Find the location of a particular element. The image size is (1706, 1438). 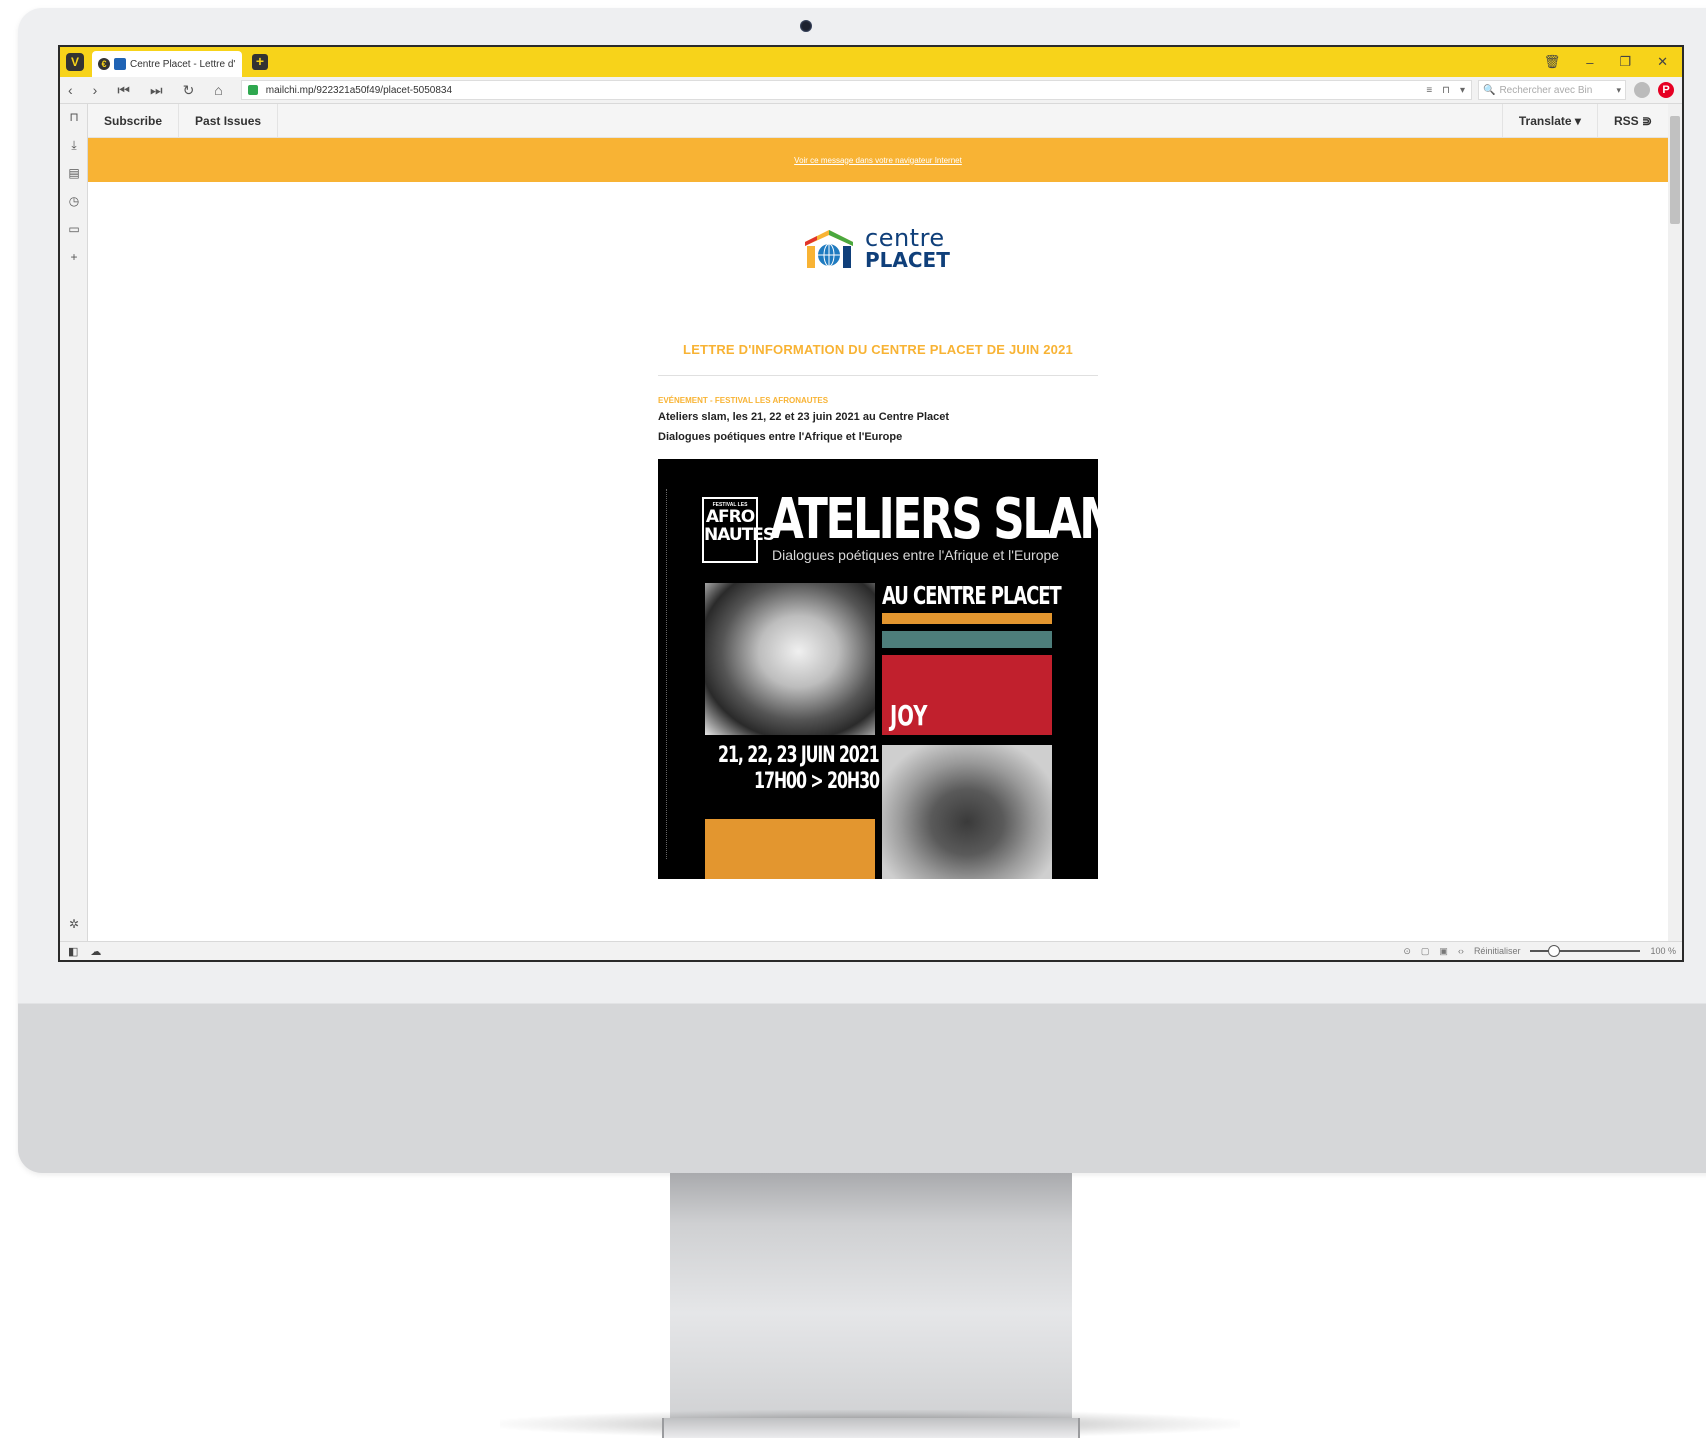

event-kicker: EVÉNEMENT - FESTIVAL LES AFRONAUTES is located at coordinates (743, 400).